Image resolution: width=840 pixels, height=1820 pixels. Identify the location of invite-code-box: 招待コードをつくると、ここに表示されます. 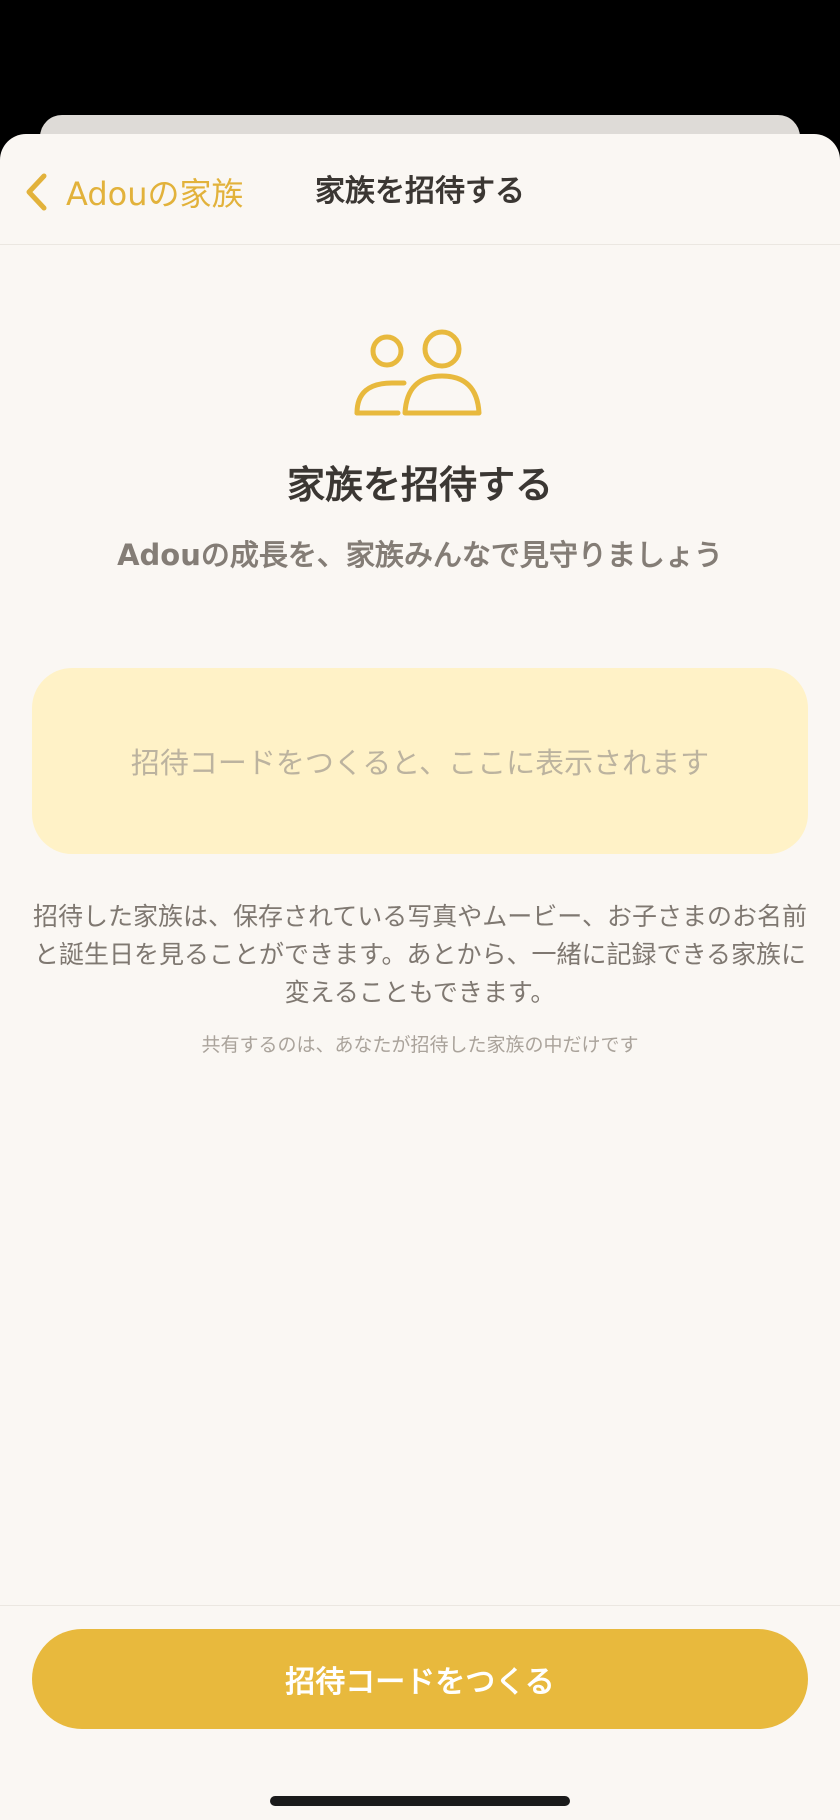
(420, 761).